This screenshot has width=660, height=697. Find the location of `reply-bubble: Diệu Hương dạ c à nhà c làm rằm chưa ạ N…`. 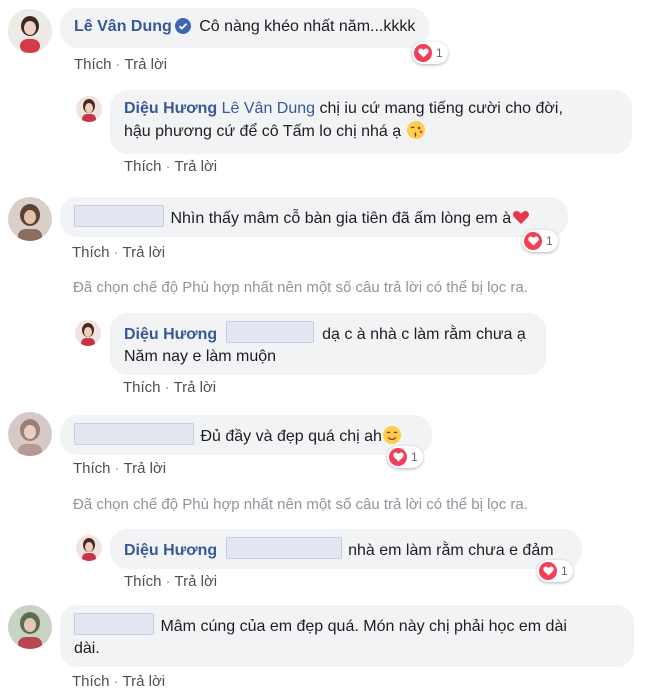

reply-bubble: Diệu Hương dạ c à nhà c làm rằm chưa ạ N… is located at coordinates (328, 344).